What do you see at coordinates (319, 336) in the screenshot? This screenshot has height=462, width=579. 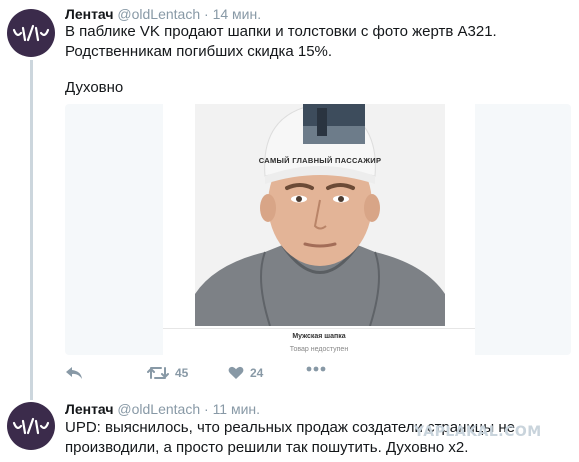 I see `product-title: Мужская шапка` at bounding box center [319, 336].